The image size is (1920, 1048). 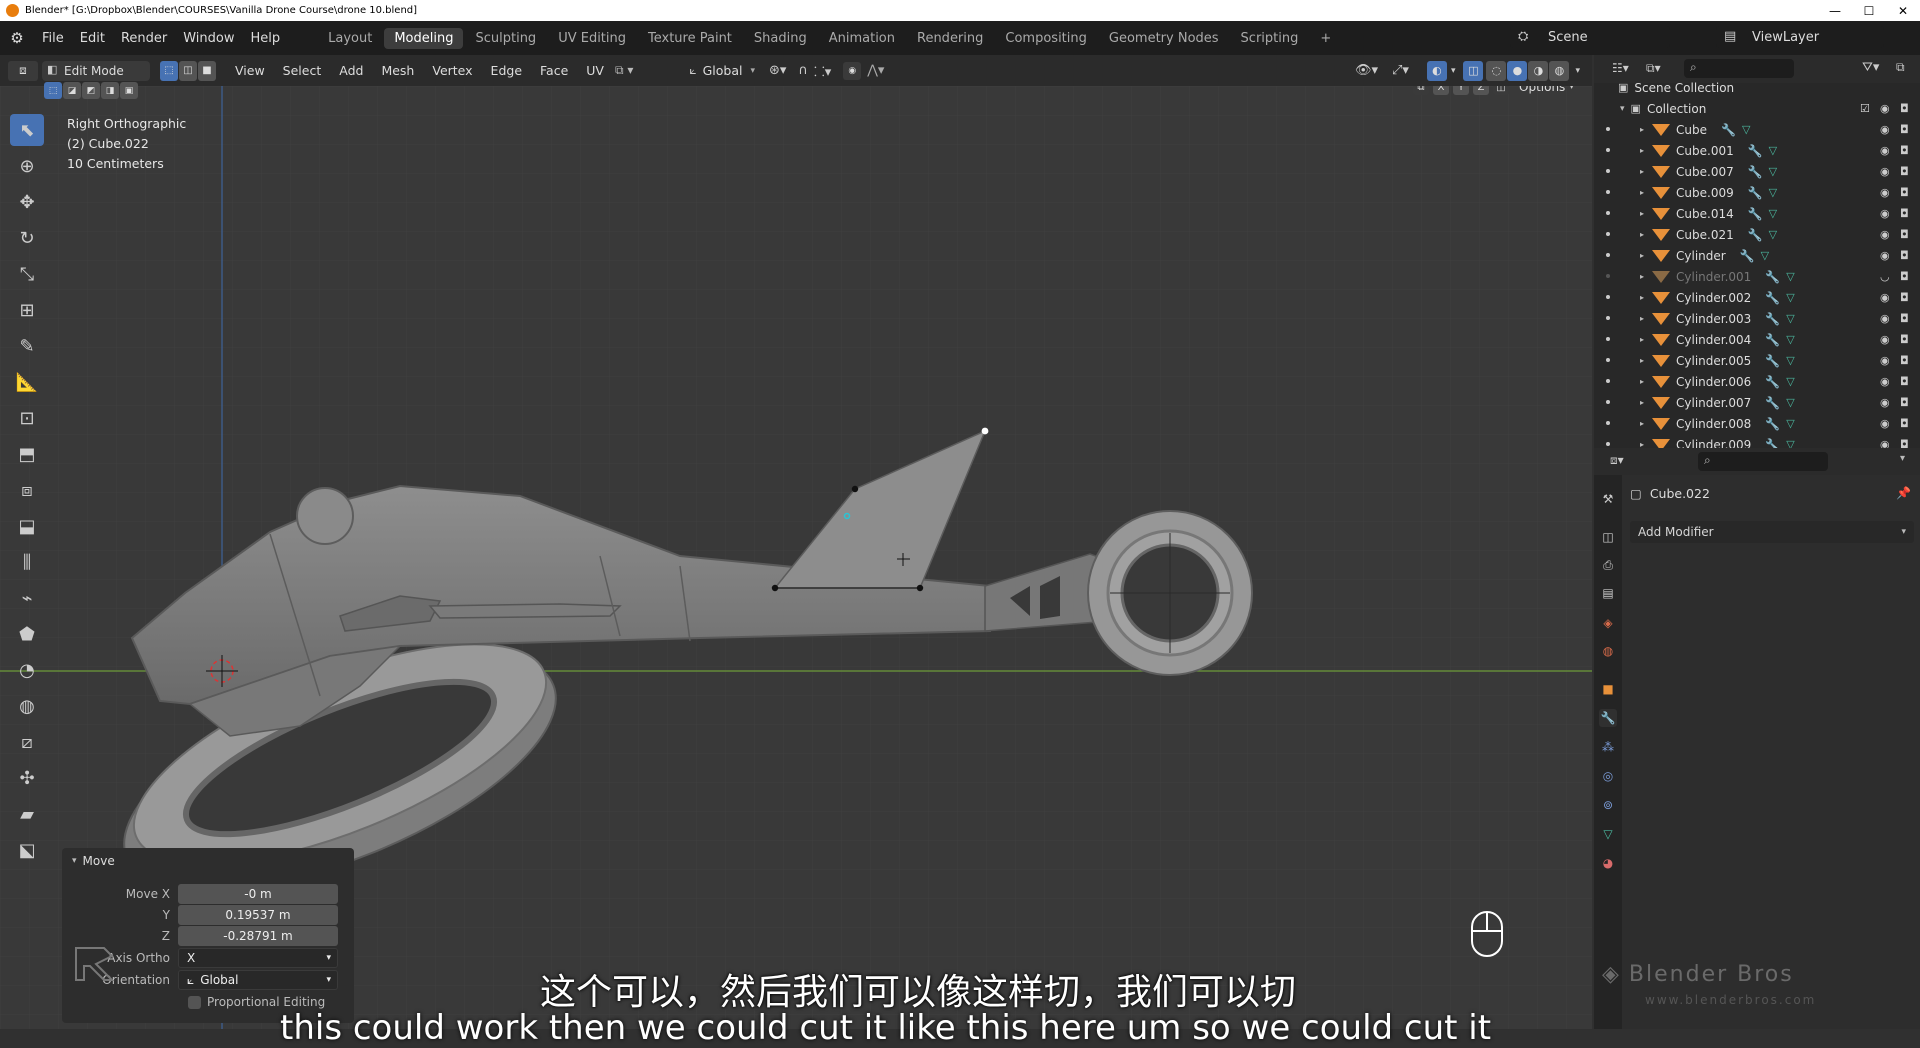 I want to click on move-x-field: -0 m, so click(x=258, y=894).